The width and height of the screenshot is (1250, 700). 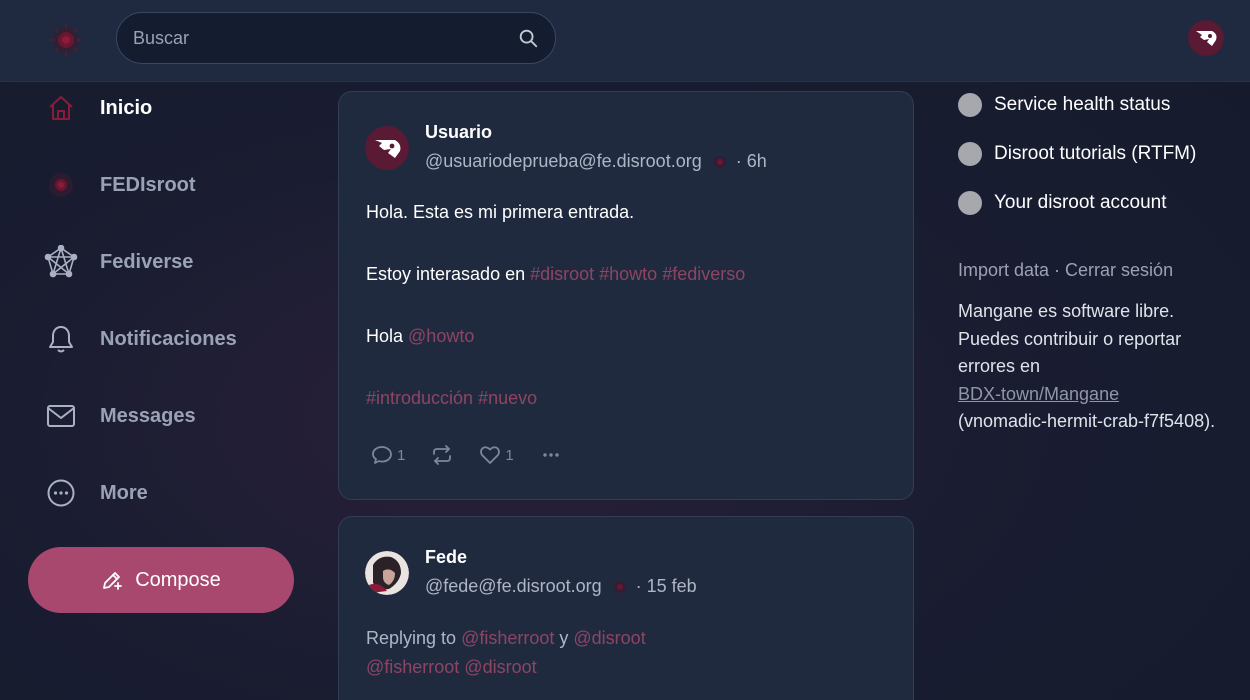 I want to click on sidebar-item-messages: Messages, so click(x=174, y=416).